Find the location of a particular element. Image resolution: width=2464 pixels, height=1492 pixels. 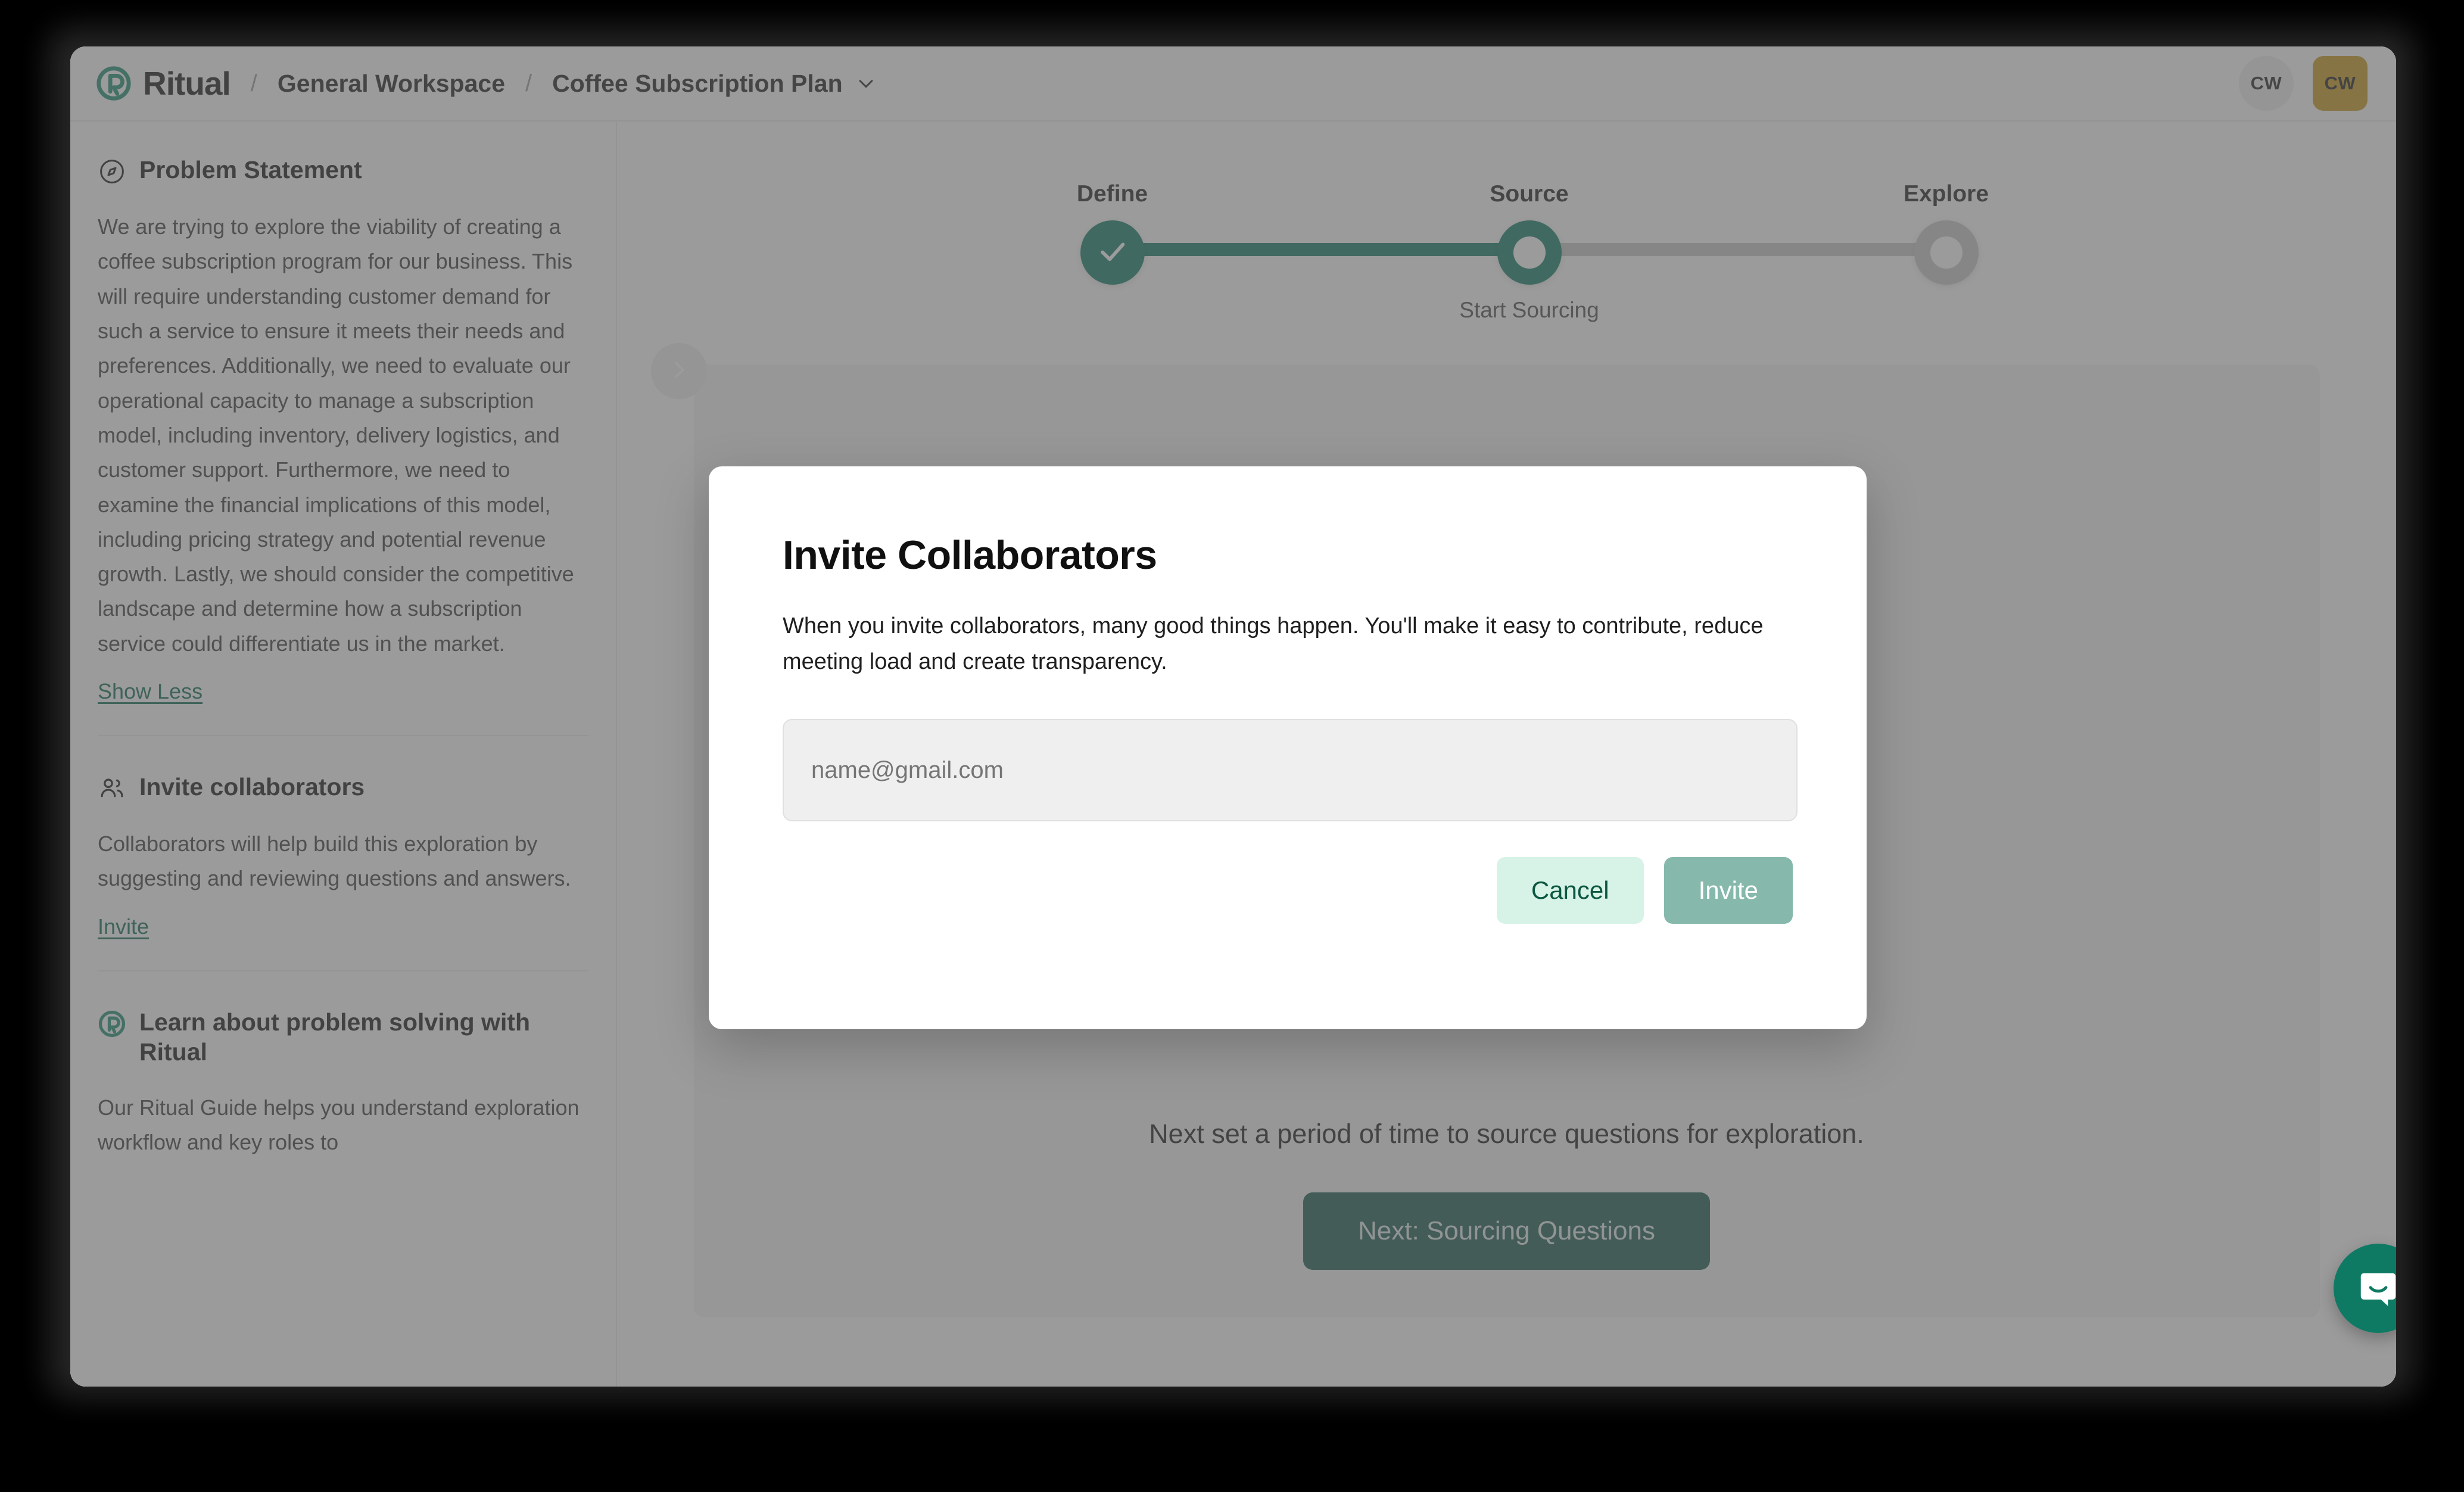

invite-email-input is located at coordinates (1290, 770).